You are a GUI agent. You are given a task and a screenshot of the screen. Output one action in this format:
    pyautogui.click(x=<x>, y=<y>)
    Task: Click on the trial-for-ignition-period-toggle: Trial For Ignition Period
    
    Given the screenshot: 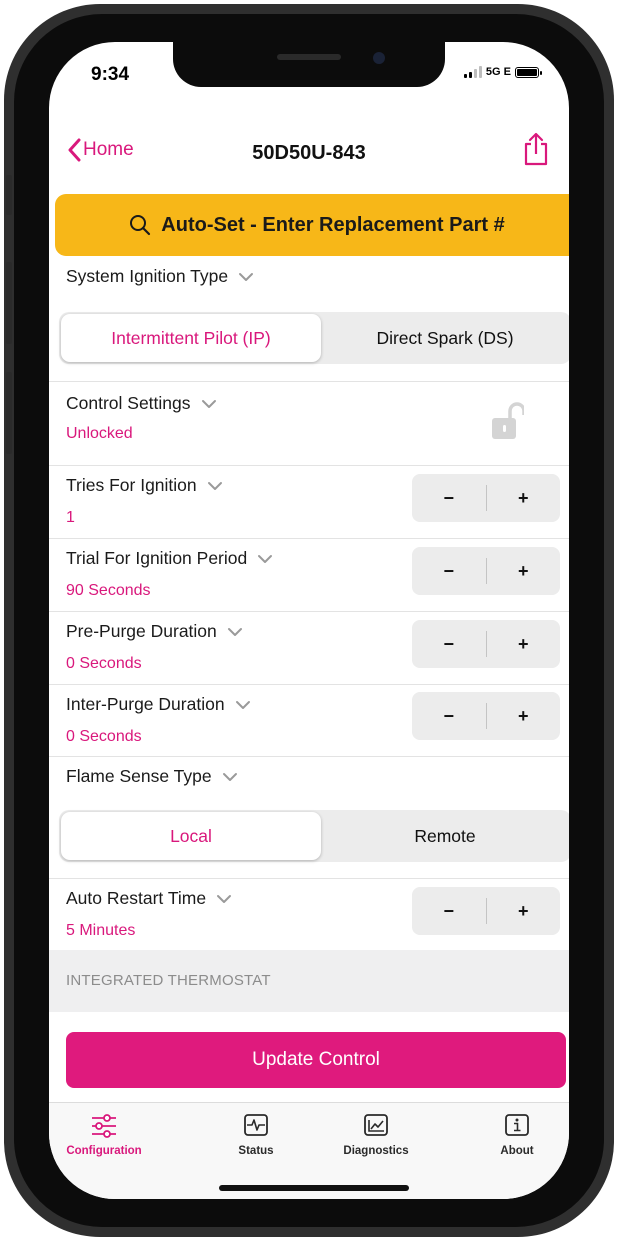 What is the action you would take?
    pyautogui.click(x=169, y=558)
    